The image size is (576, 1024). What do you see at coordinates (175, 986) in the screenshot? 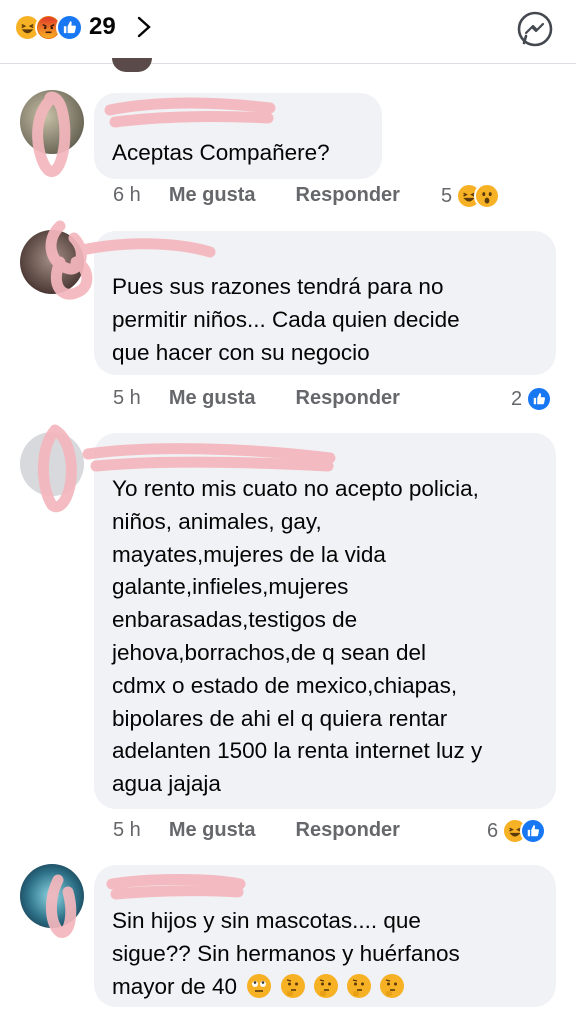
I see `comment-text-fragment: mayor de 40` at bounding box center [175, 986].